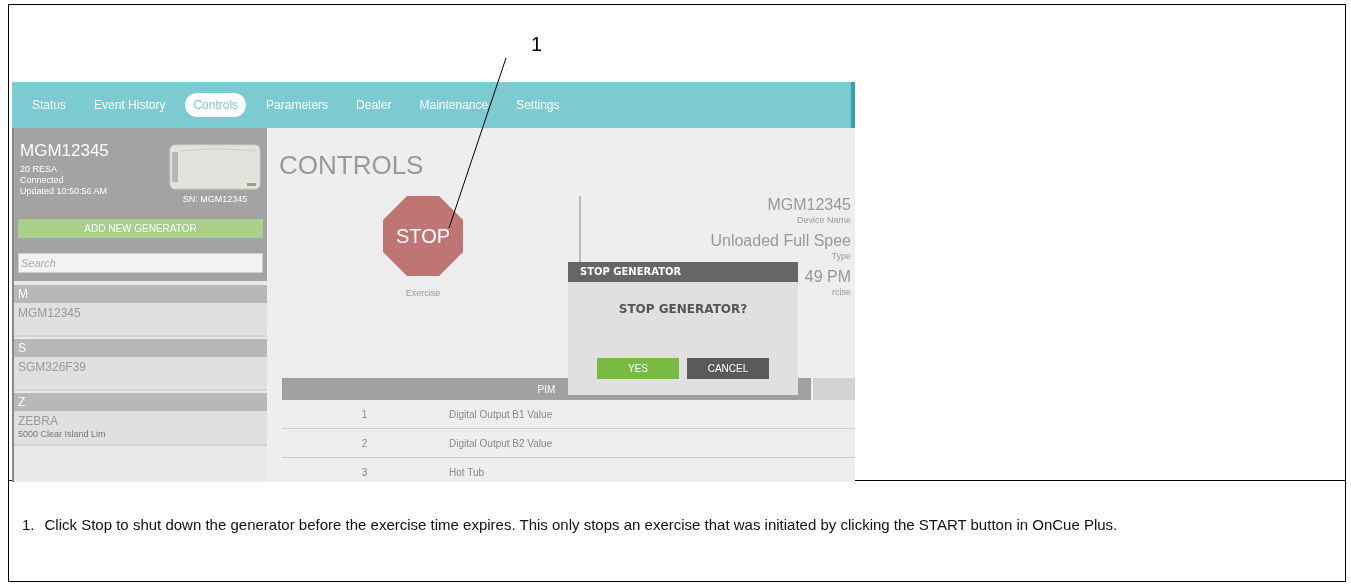 This screenshot has height=586, width=1351. I want to click on info-label: Device Name, so click(823, 220).